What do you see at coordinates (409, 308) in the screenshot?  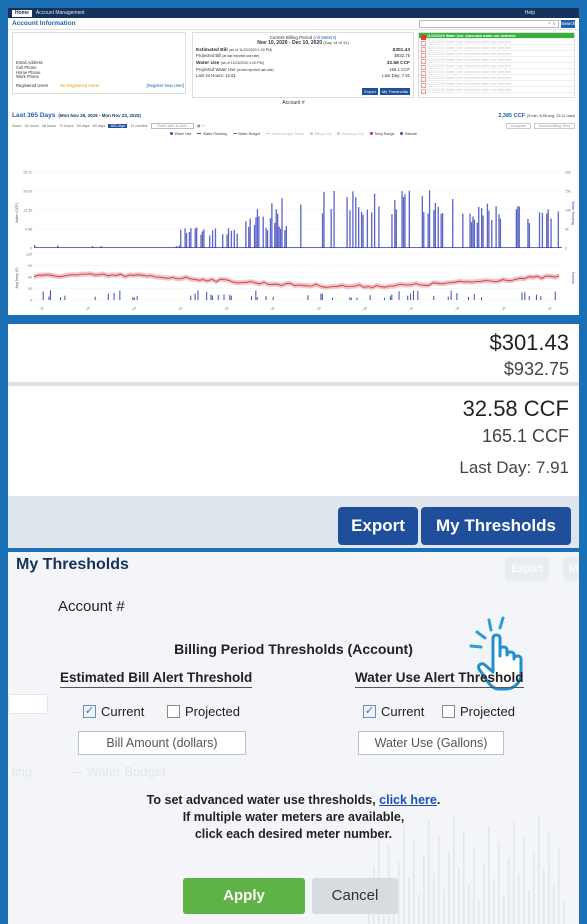 I see `x-tick-label: Aug '20` at bounding box center [409, 308].